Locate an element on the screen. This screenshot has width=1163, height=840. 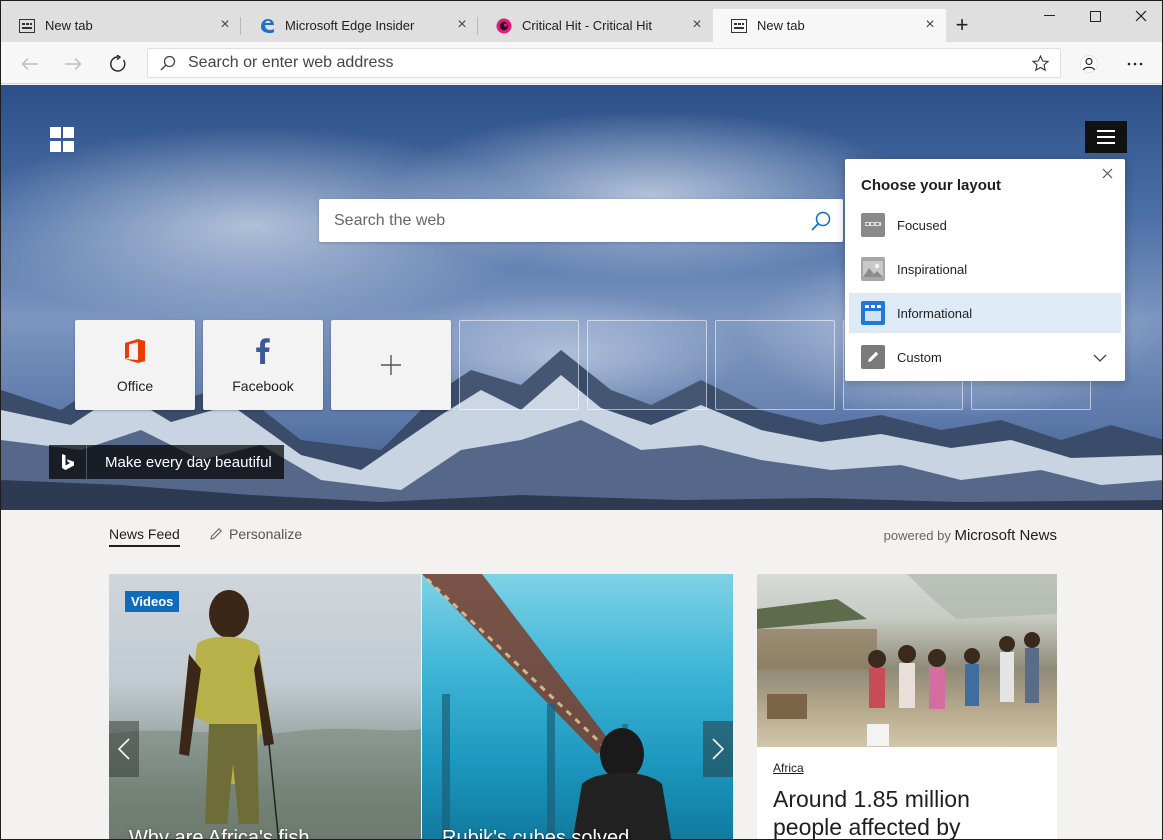
tab-edge-insider: Microsoft Edge Insider × is located at coordinates (359, 25).